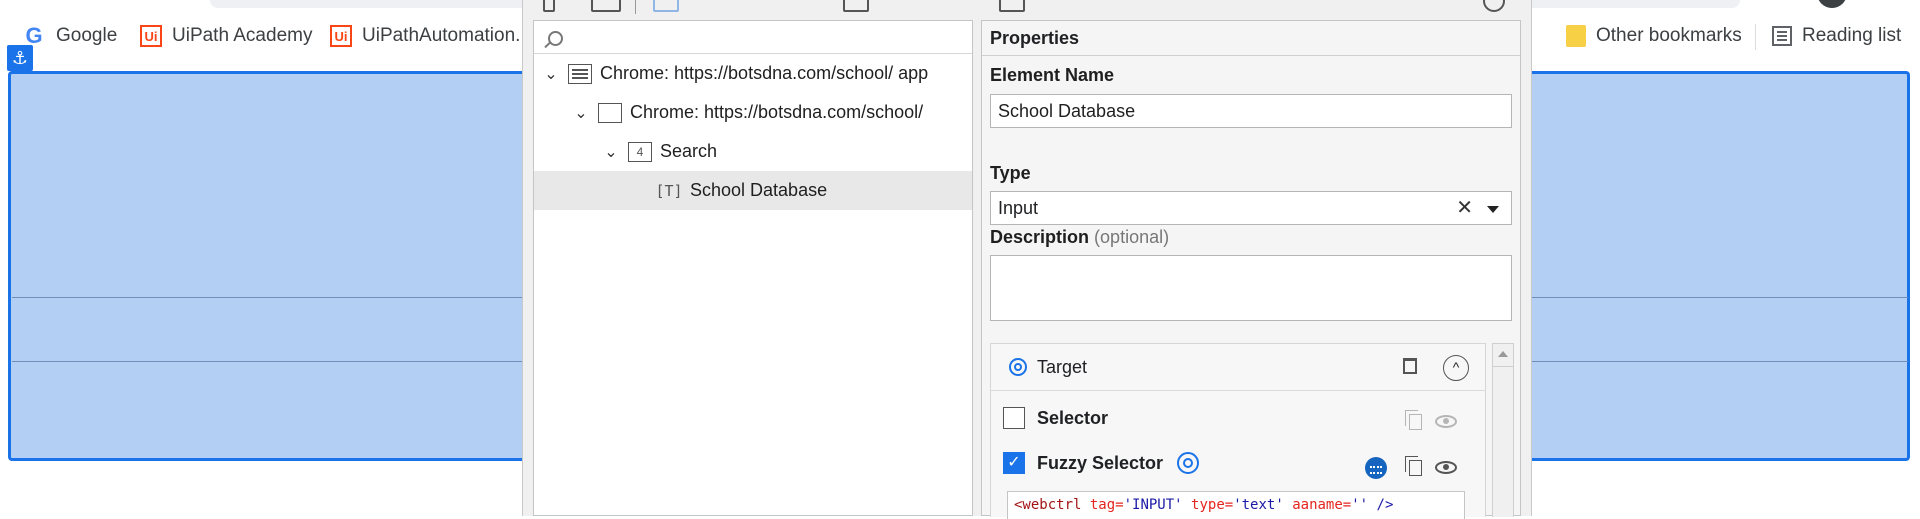 This screenshot has width=1920, height=519. Describe the element at coordinates (1012, 6) in the screenshot. I see `add-app-icon` at that location.